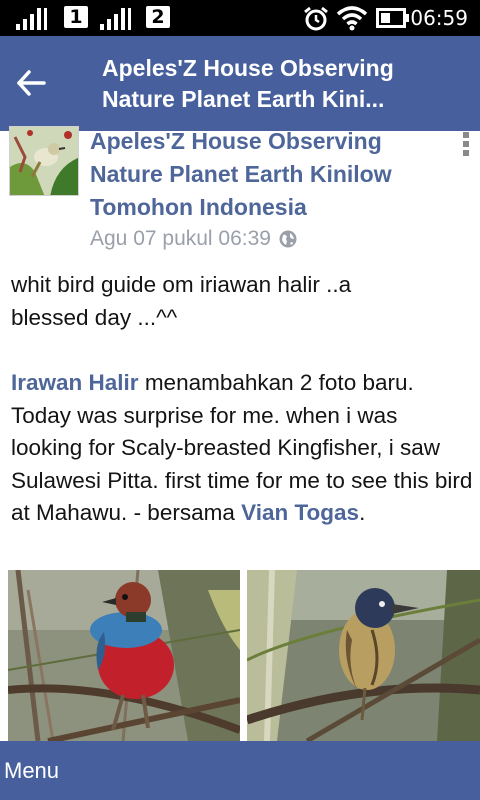 Image resolution: width=480 pixels, height=800 pixels. I want to click on sim1-badge: 1, so click(76, 17).